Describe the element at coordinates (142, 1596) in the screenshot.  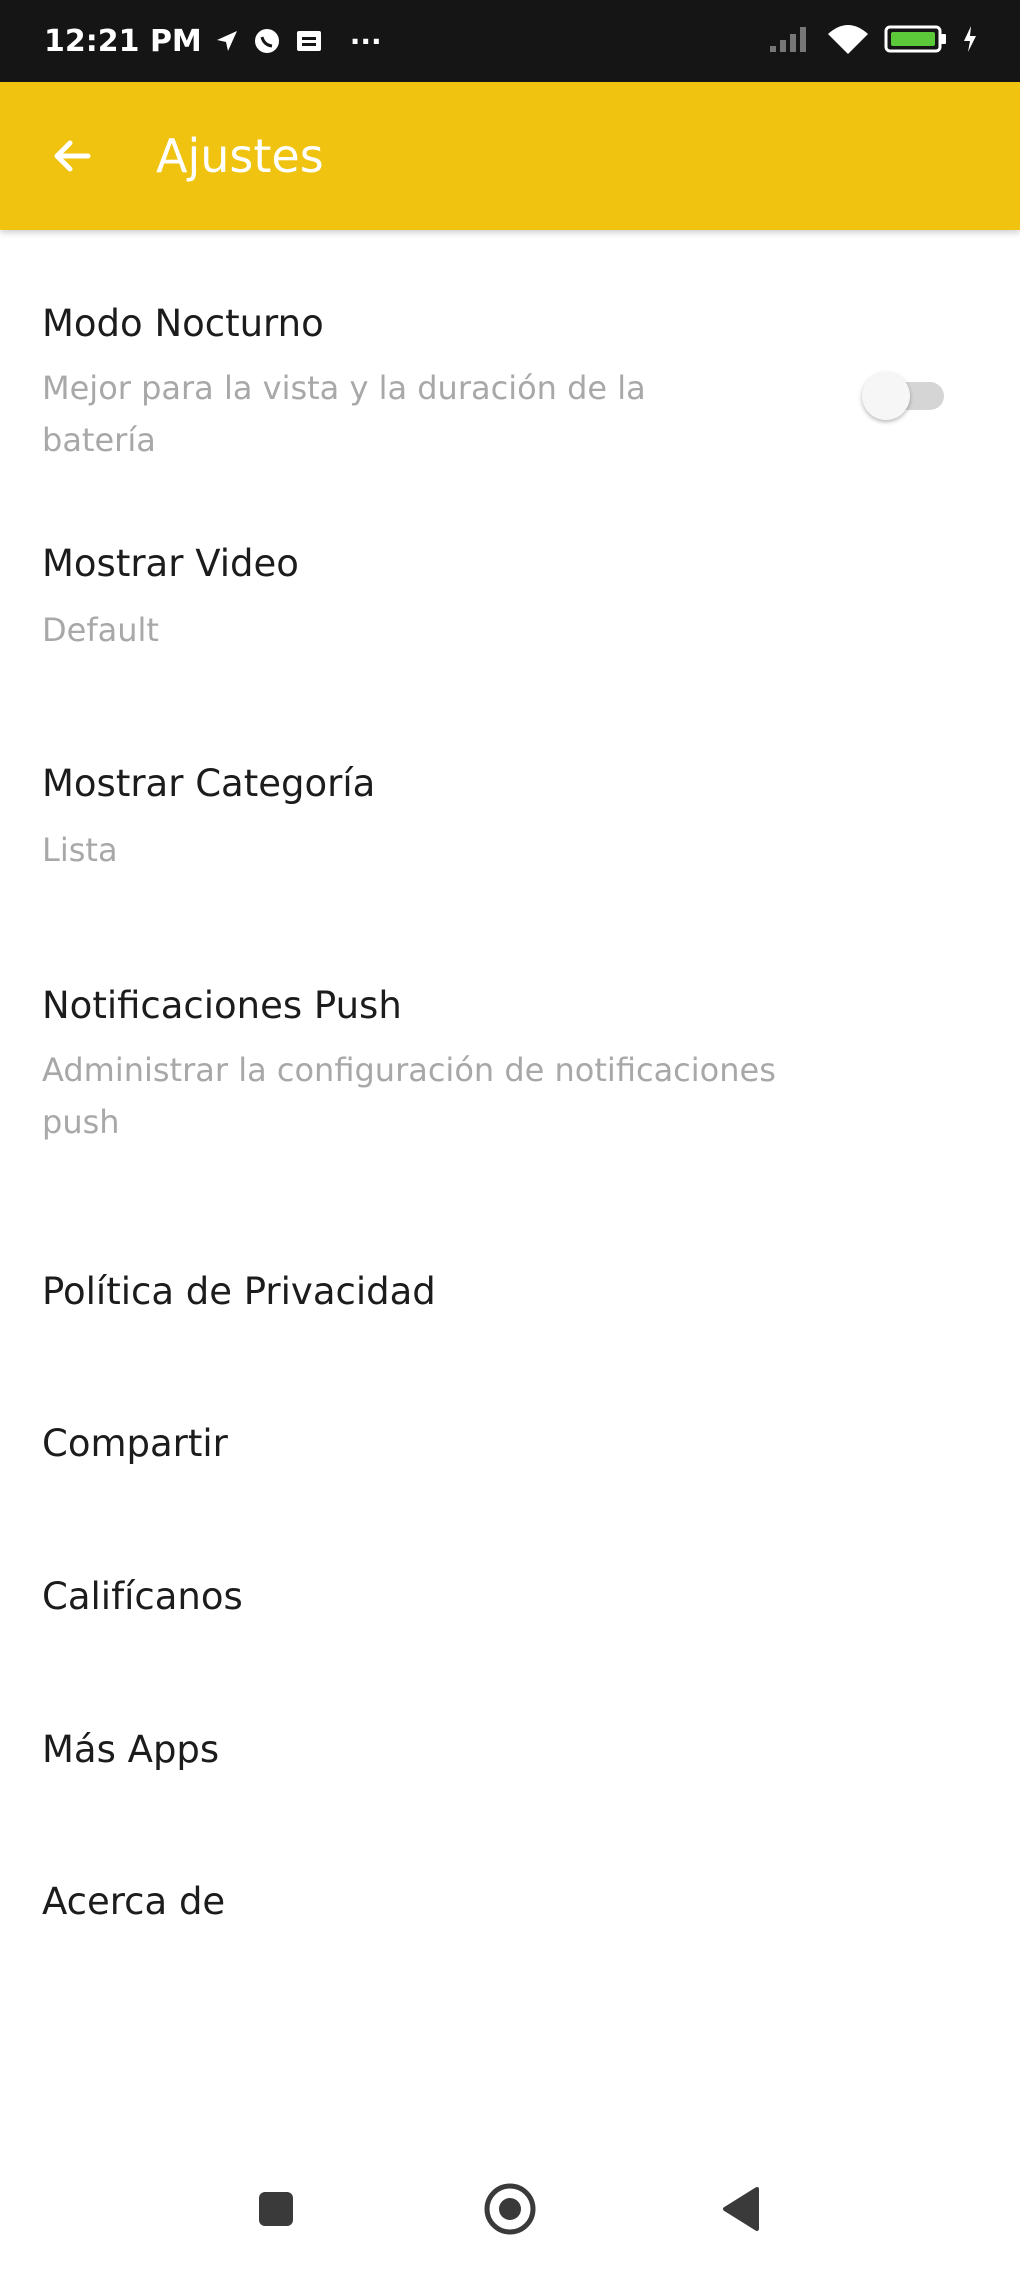
I see `setting-title: Califícanos` at that location.